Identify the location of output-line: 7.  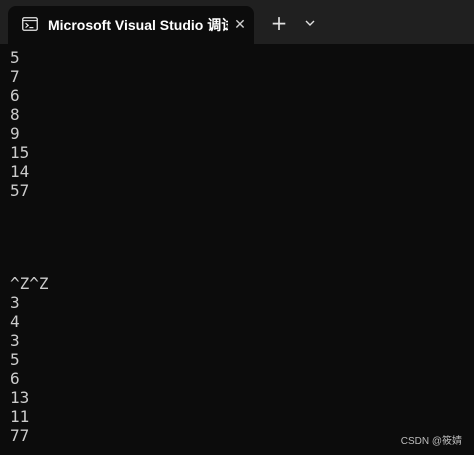
(15, 76).